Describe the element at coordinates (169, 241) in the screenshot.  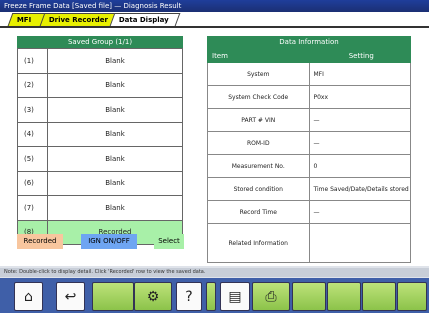
I see `legend-select: Select` at that location.